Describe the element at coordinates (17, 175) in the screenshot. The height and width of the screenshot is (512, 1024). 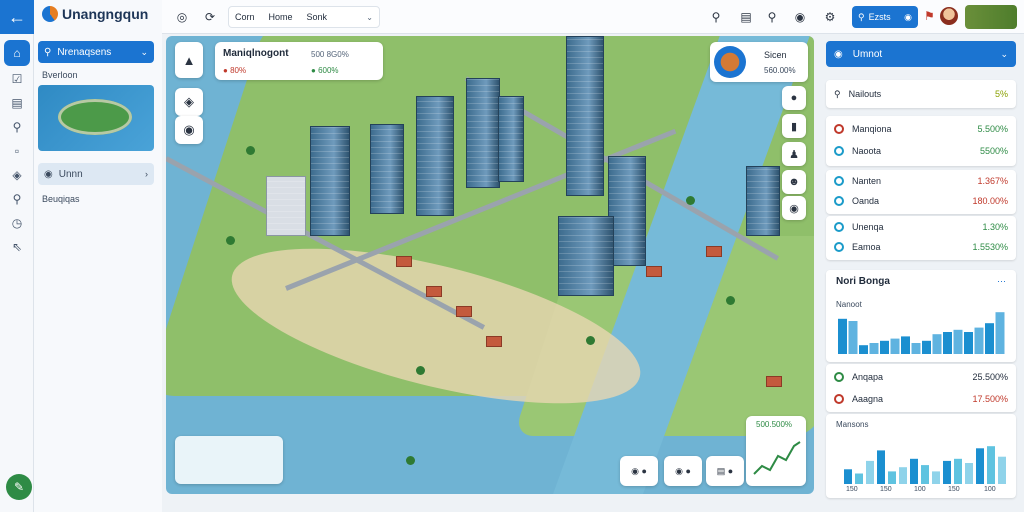
I see `layers-icon: ◈` at that location.